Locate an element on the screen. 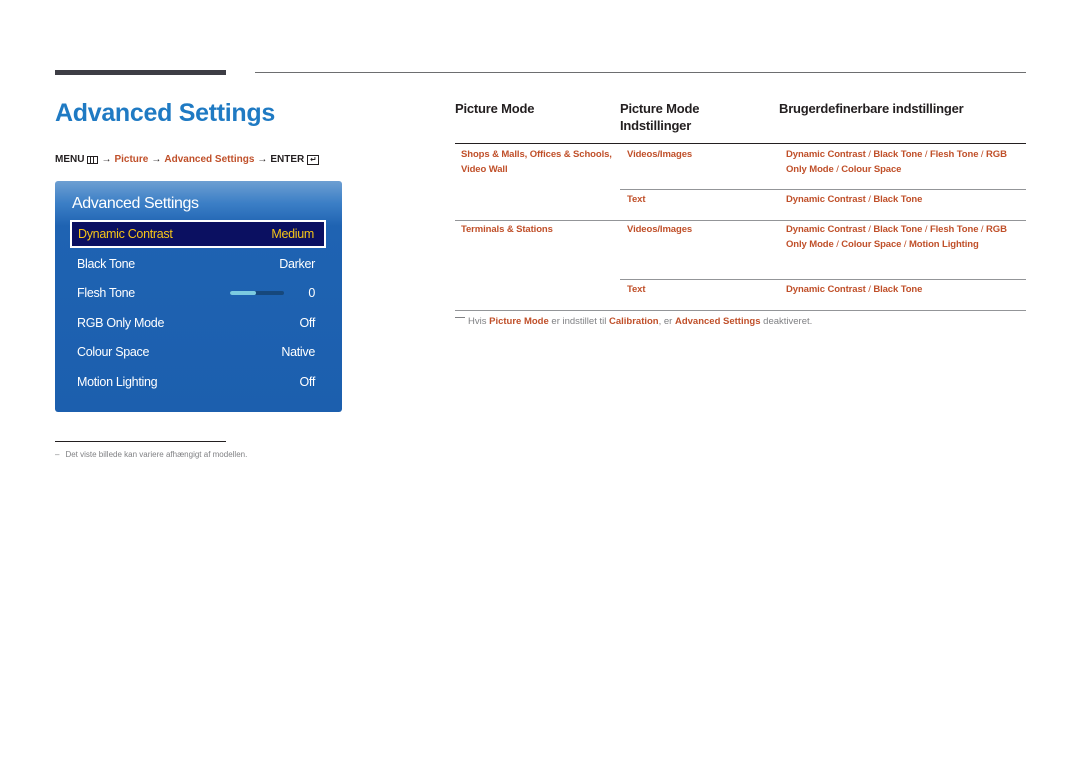 The width and height of the screenshot is (1080, 763). header-line: Picture Mode is located at coordinates (660, 108).